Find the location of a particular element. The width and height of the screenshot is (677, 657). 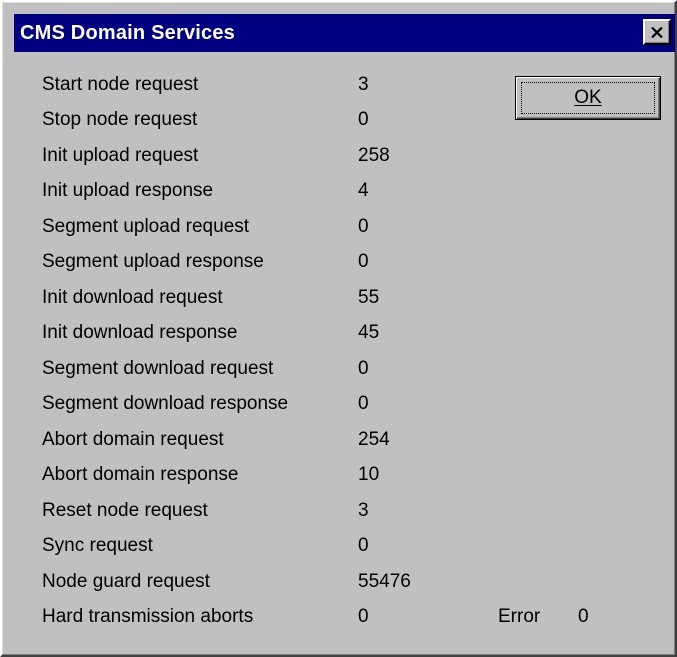

stat-row: Segment upload response 0 is located at coordinates (338, 266).